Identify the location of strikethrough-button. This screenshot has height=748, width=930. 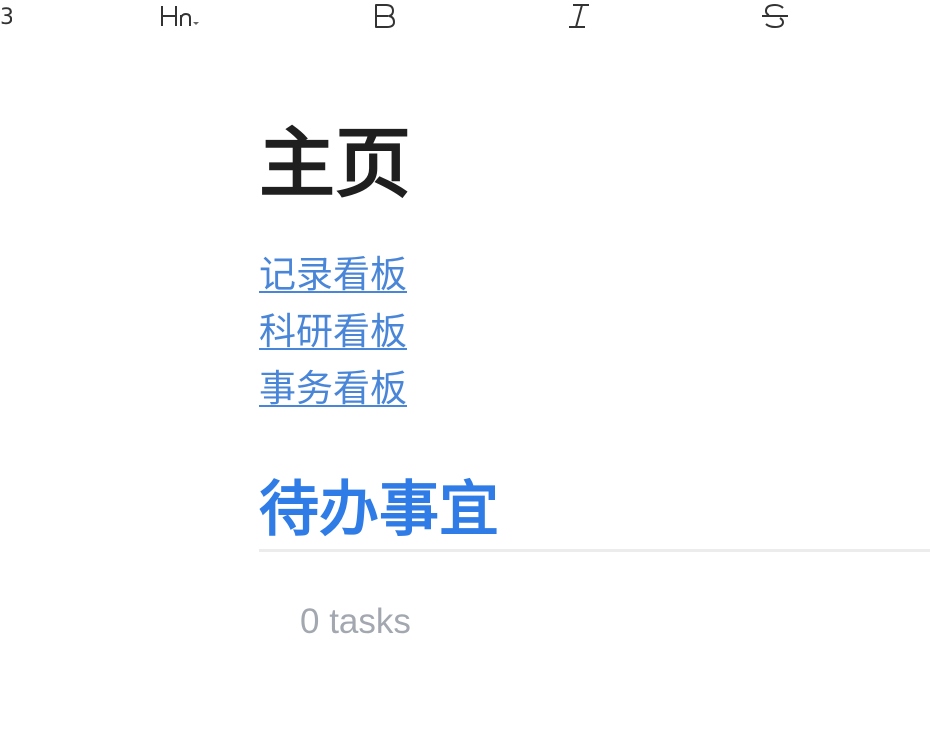
(775, 17).